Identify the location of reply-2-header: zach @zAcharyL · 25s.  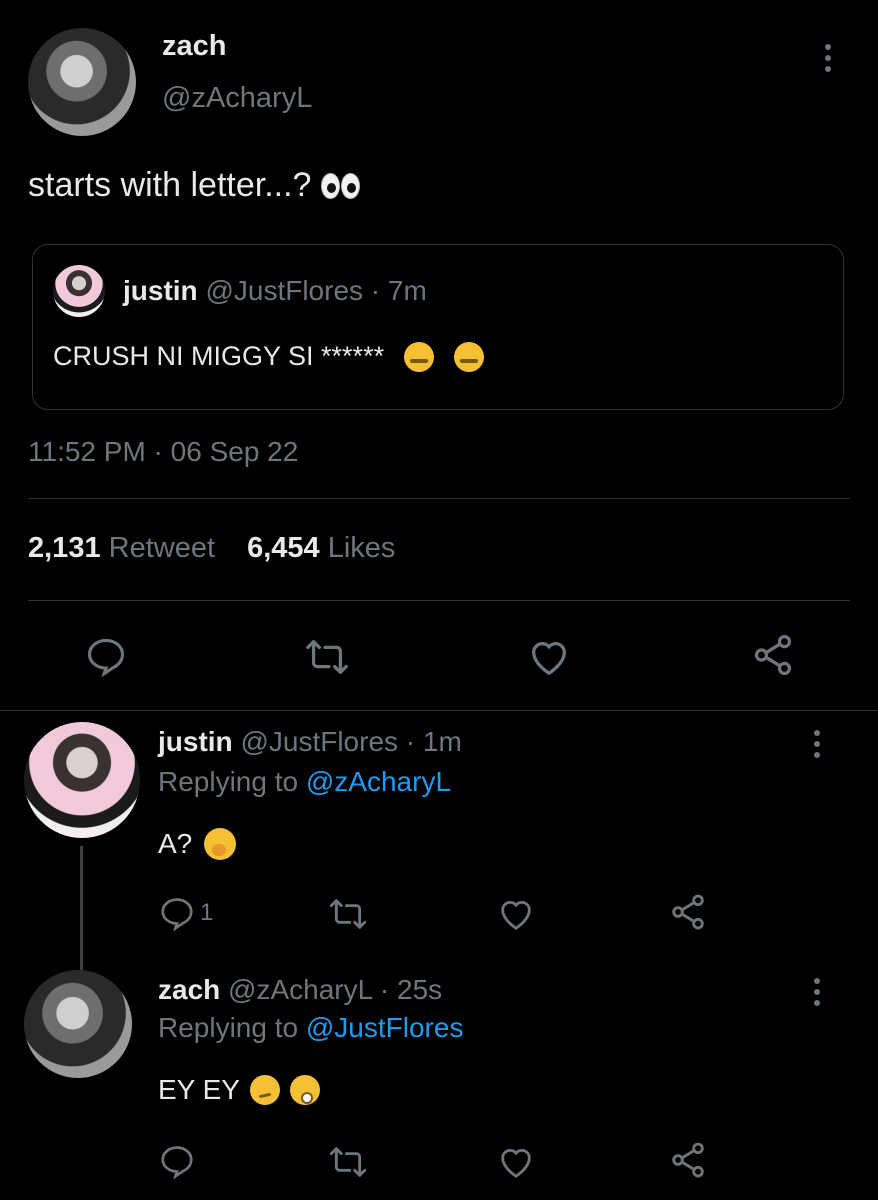
(300, 990).